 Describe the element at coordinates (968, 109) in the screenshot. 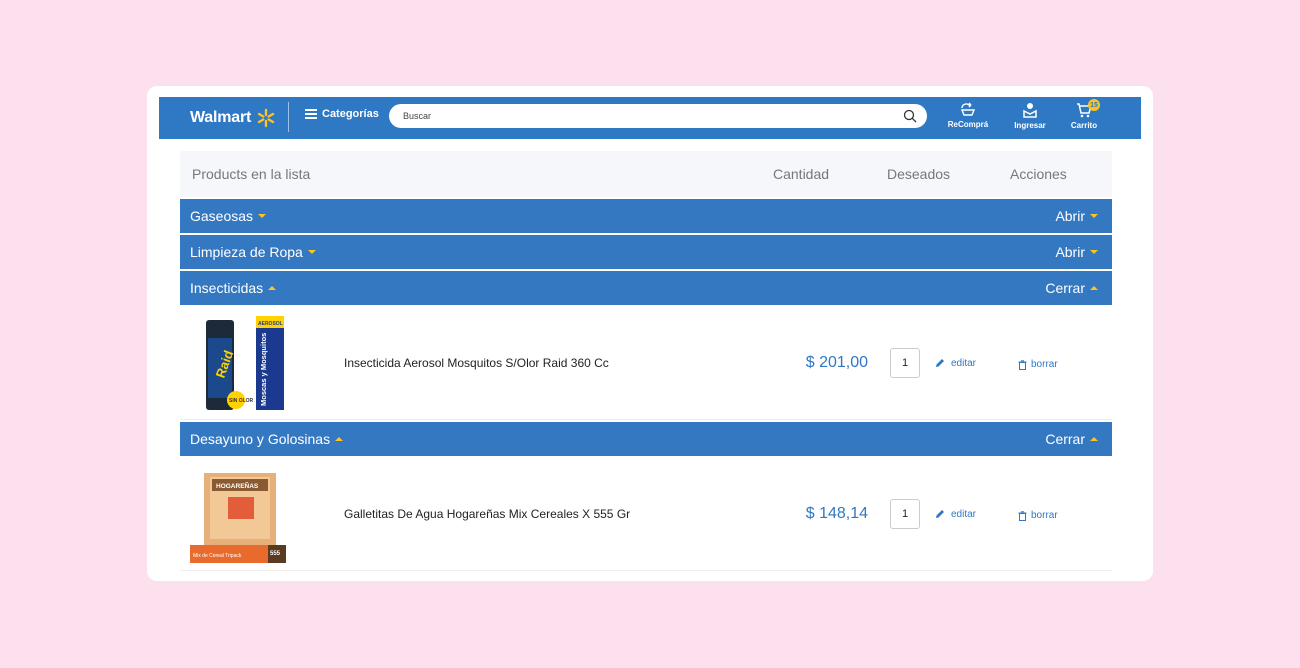

I see `recompra-icon` at that location.